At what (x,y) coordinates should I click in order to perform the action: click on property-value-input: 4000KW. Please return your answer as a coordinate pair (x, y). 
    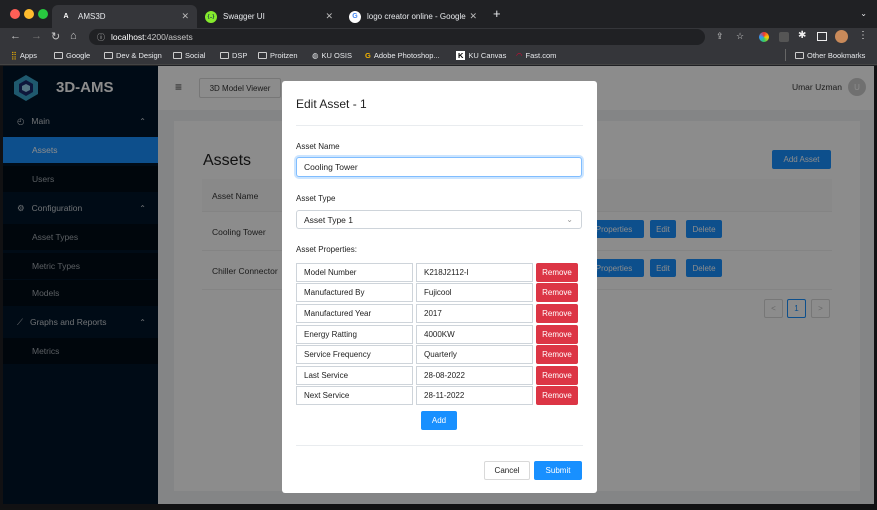
    Looking at the image, I should click on (474, 334).